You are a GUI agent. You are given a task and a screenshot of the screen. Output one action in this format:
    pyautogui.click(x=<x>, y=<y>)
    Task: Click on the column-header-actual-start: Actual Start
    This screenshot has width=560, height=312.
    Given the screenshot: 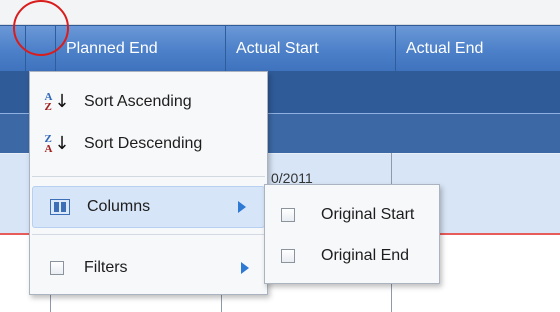 What is the action you would take?
    pyautogui.click(x=311, y=48)
    